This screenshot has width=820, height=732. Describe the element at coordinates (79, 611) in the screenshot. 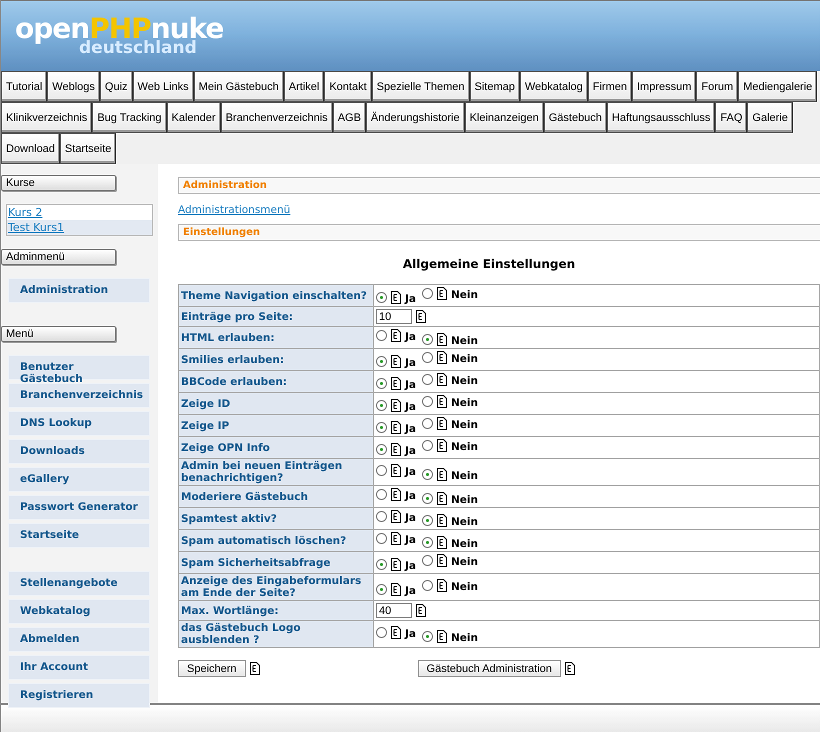

I see `menu-item: Webkatalog` at that location.